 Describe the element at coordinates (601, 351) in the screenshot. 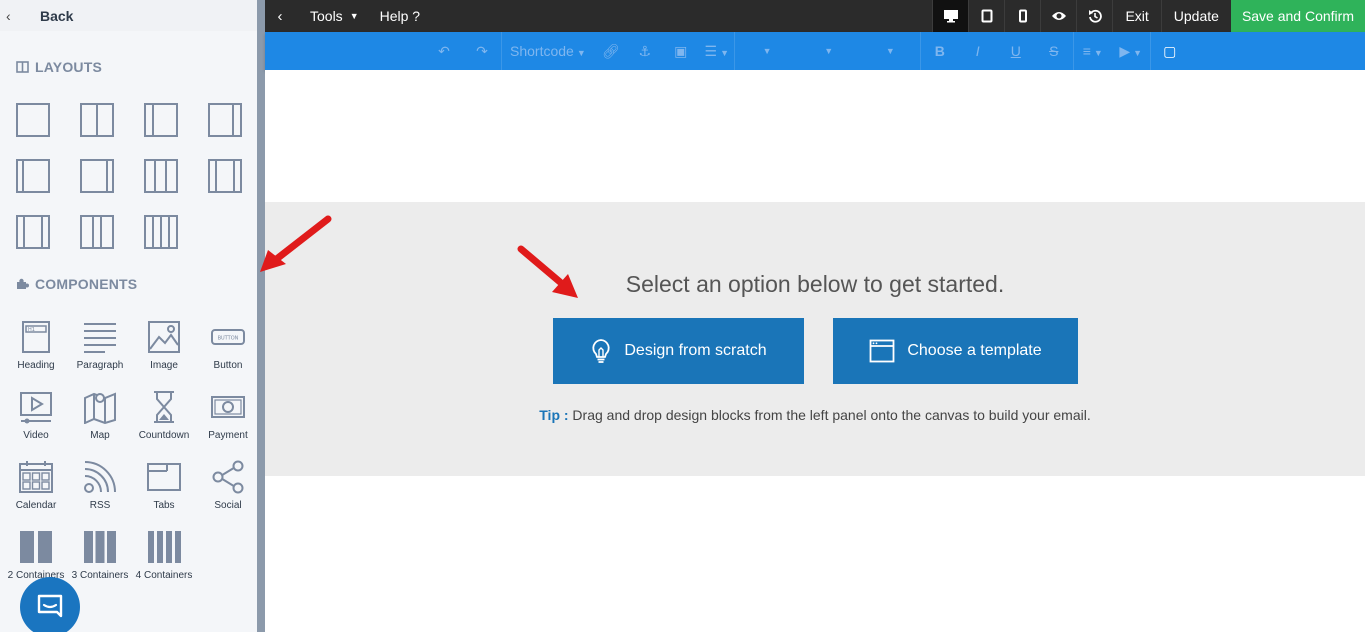

I see `lightbulb-icon` at that location.